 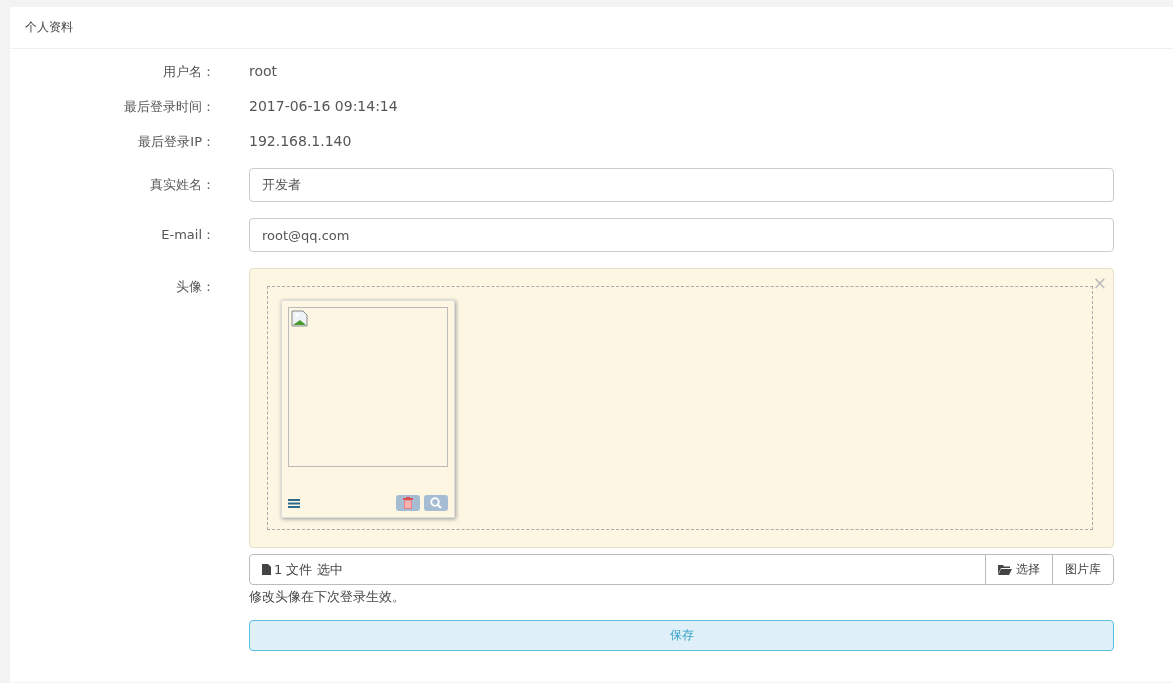 What do you see at coordinates (188, 72) in the screenshot?
I see `field-label: 用户名：` at bounding box center [188, 72].